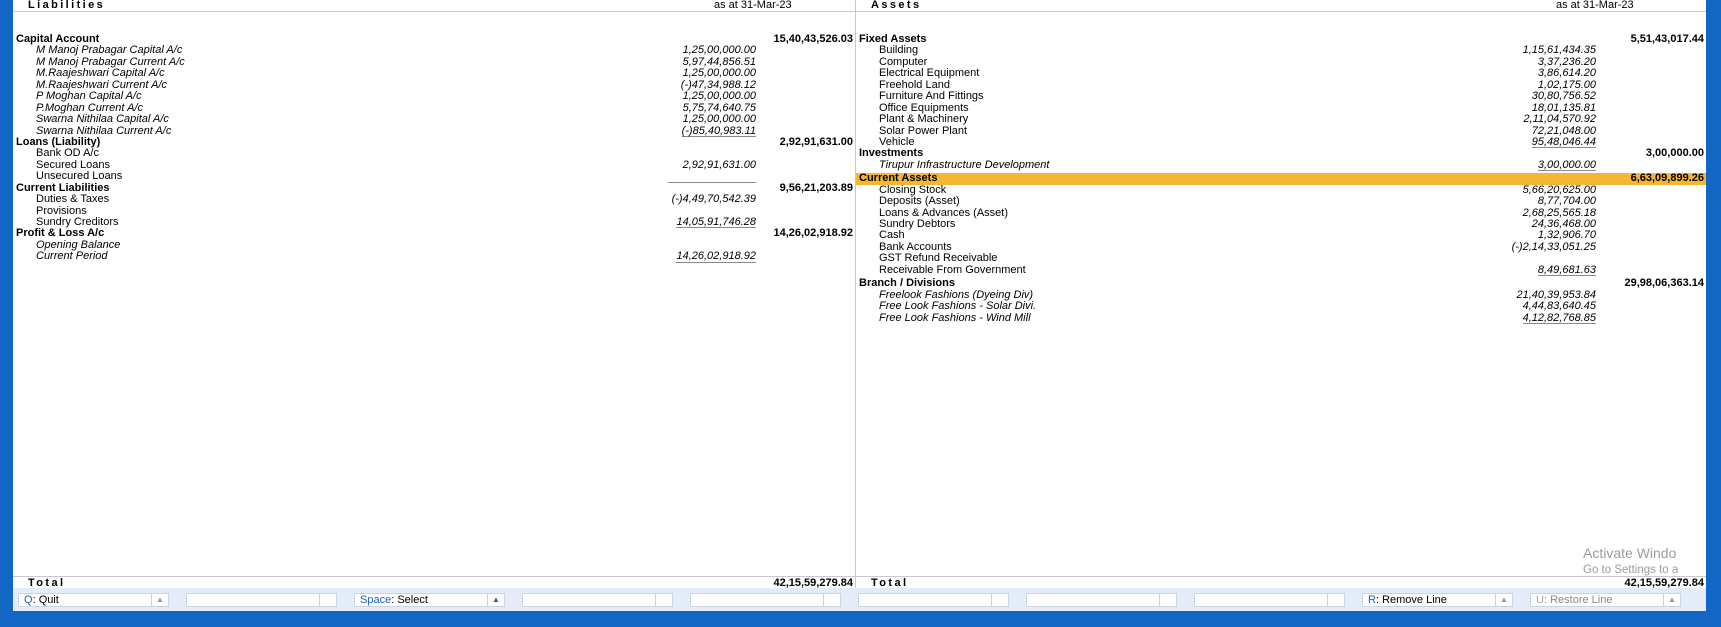 This screenshot has width=1721, height=627. What do you see at coordinates (1281, 96) in the screenshot?
I see `ledger-row: Furniture And Fittings 30,80,756.52` at bounding box center [1281, 96].